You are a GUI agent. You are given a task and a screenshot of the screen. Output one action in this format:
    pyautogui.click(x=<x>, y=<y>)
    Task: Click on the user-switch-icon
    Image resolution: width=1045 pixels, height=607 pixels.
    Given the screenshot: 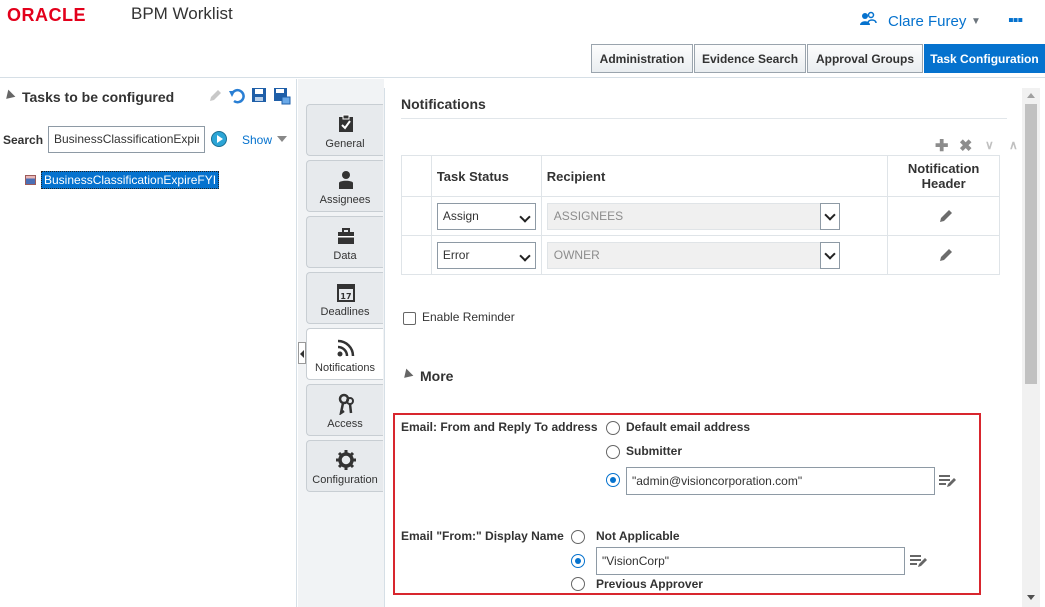 What is the action you would take?
    pyautogui.click(x=868, y=19)
    